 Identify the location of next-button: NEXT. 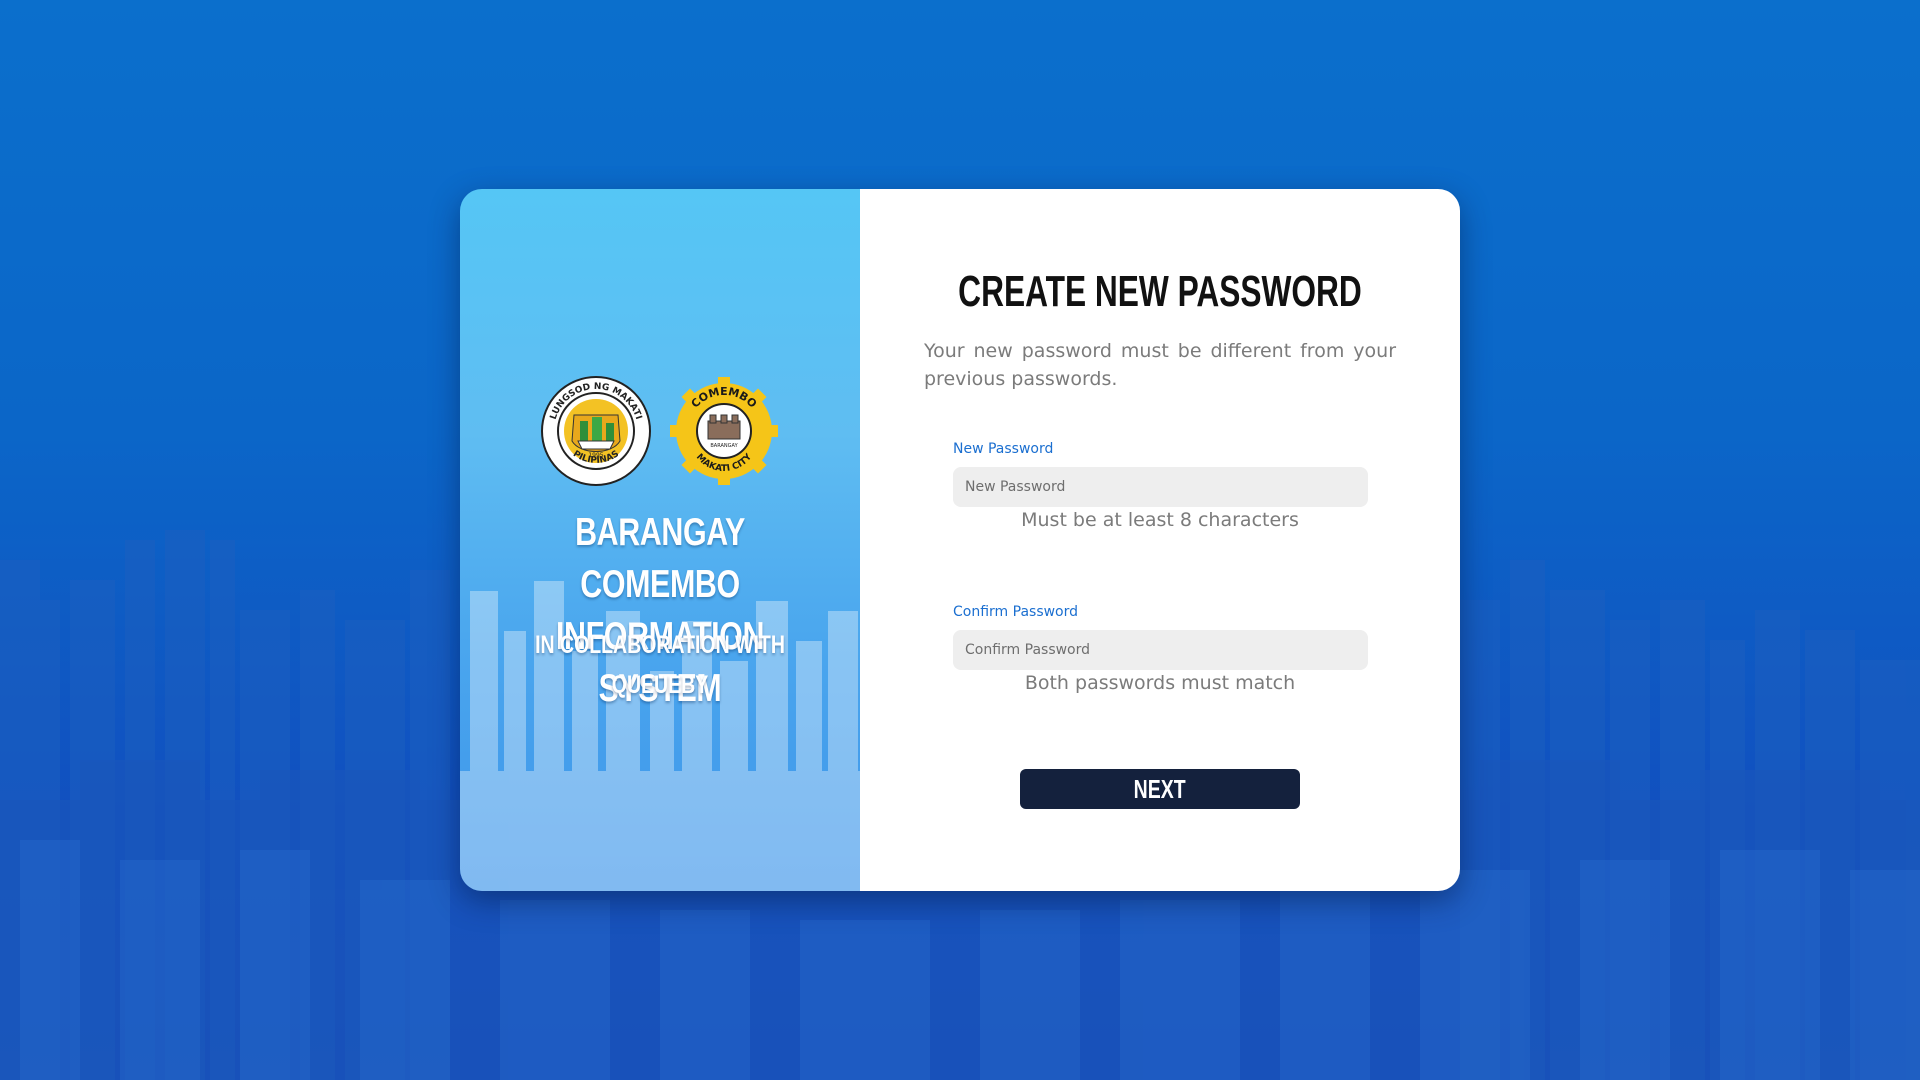
(1160, 789).